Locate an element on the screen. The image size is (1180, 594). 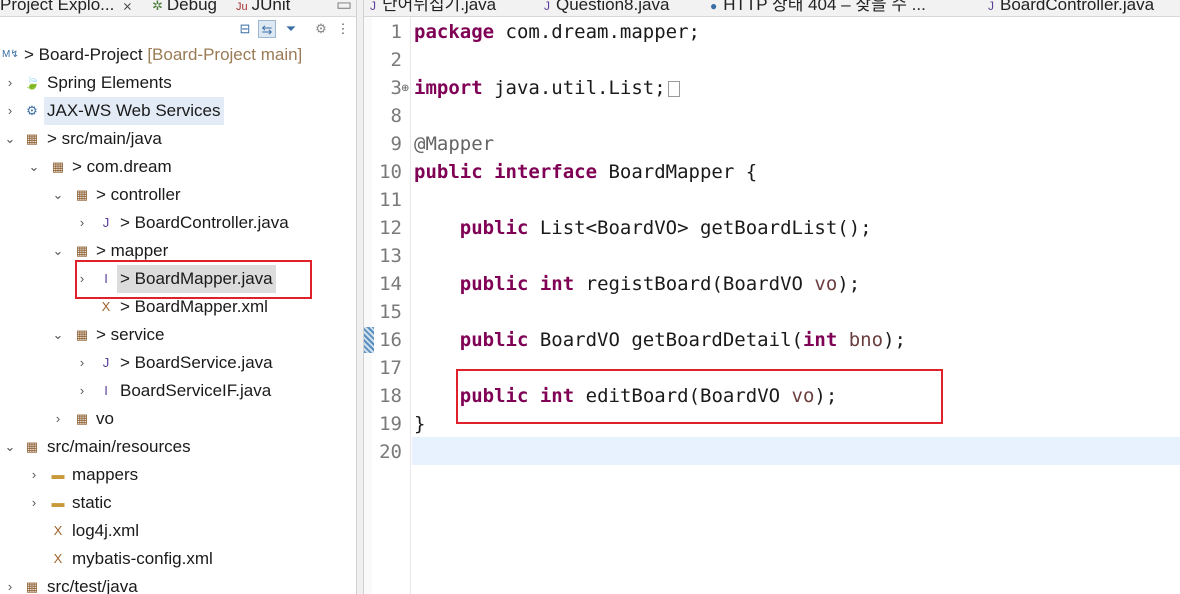
keyword: import is located at coordinates (448, 88).